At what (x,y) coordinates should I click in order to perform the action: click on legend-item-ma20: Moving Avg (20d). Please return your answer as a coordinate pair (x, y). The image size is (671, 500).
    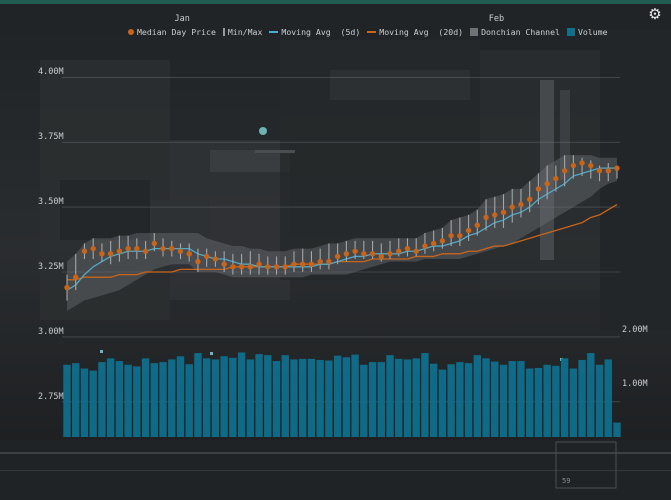
    Looking at the image, I should click on (415, 32).